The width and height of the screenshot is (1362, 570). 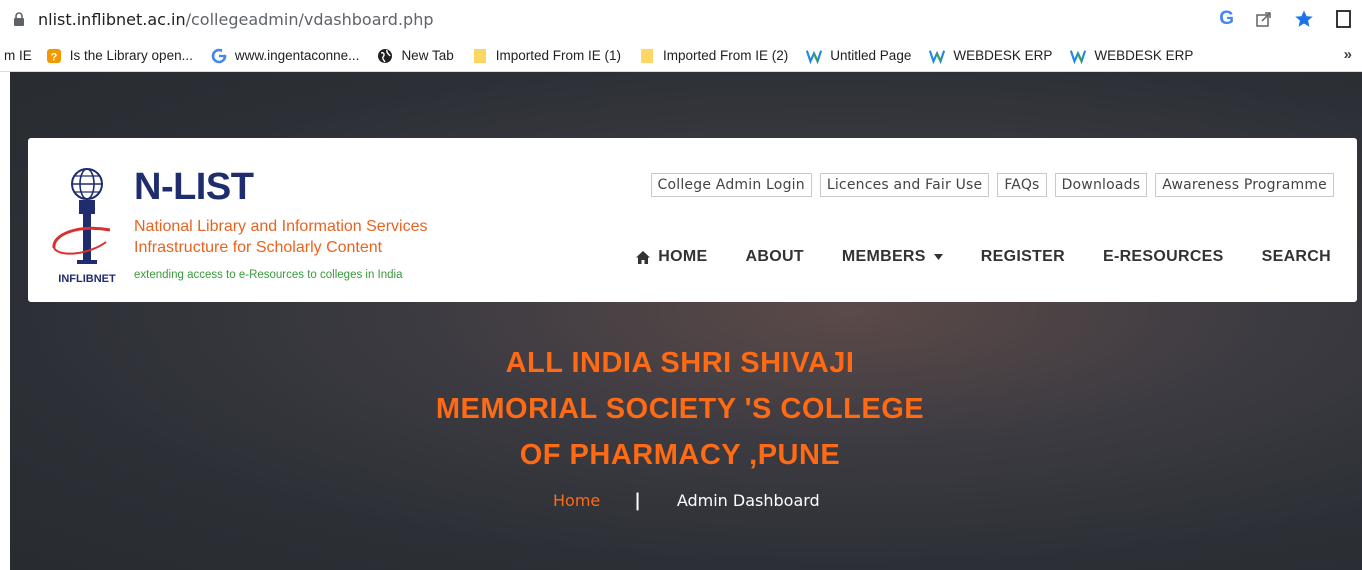 What do you see at coordinates (87, 222) in the screenshot?
I see `inflibnet-logo: INFLIBNET` at bounding box center [87, 222].